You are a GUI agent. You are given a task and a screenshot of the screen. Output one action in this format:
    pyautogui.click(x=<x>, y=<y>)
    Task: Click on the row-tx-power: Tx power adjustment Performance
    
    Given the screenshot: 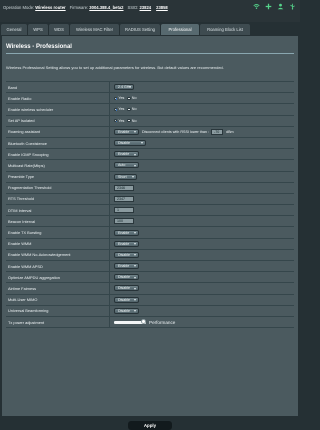 What is the action you would take?
    pyautogui.click(x=150, y=322)
    